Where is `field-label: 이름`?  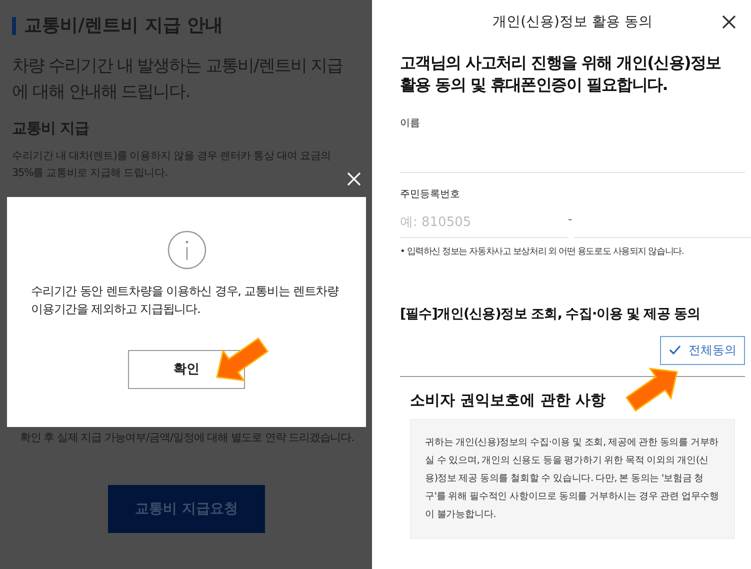
field-label: 이름 is located at coordinates (410, 124).